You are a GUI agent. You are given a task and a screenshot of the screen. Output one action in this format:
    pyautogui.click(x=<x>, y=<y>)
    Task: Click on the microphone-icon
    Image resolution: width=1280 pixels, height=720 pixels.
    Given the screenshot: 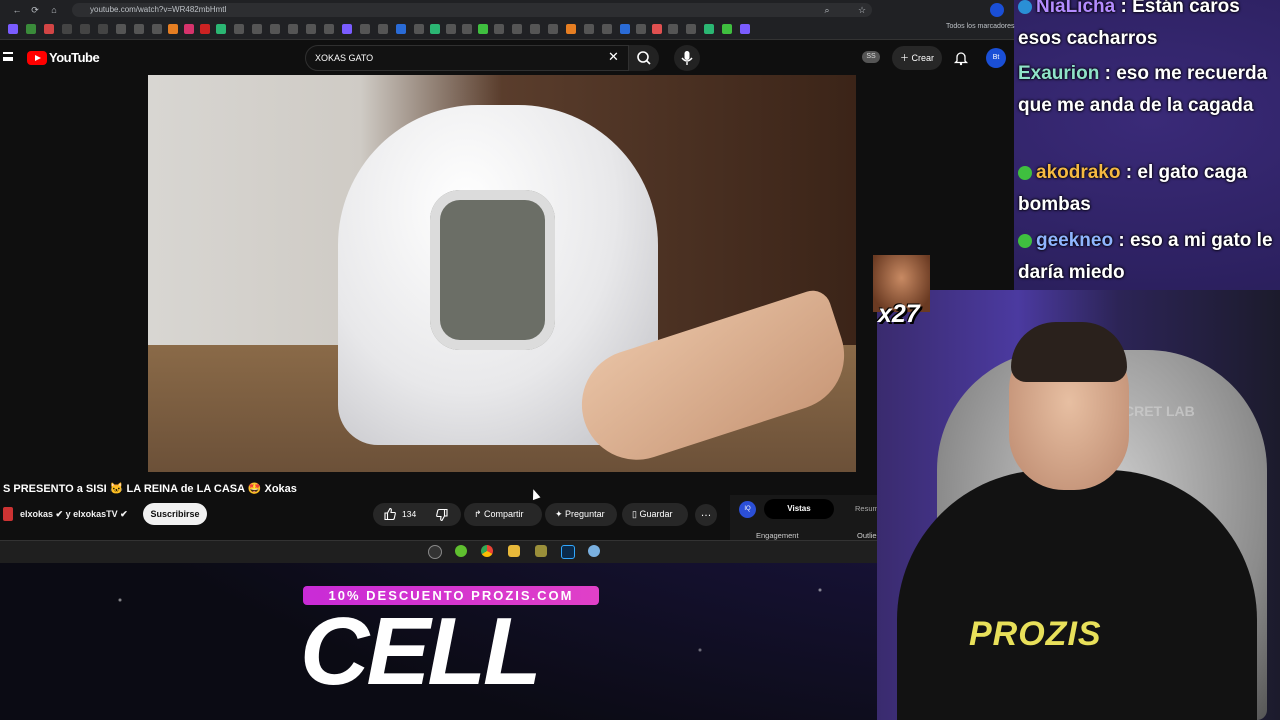 What is the action you would take?
    pyautogui.click(x=687, y=58)
    